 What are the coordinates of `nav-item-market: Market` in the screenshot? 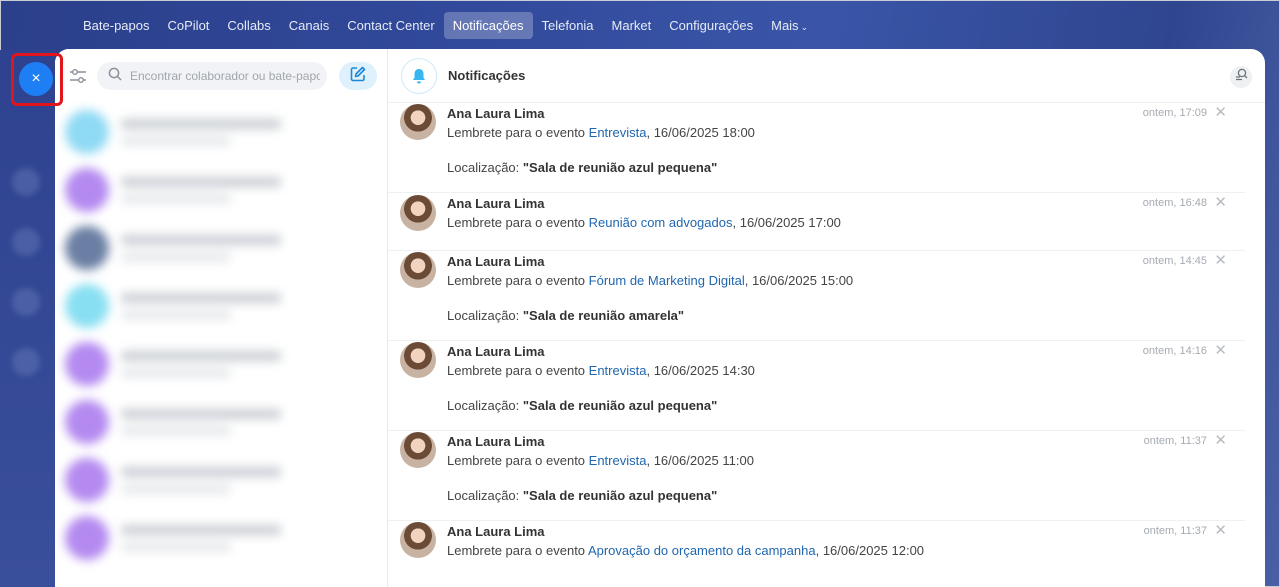 It's located at (632, 25).